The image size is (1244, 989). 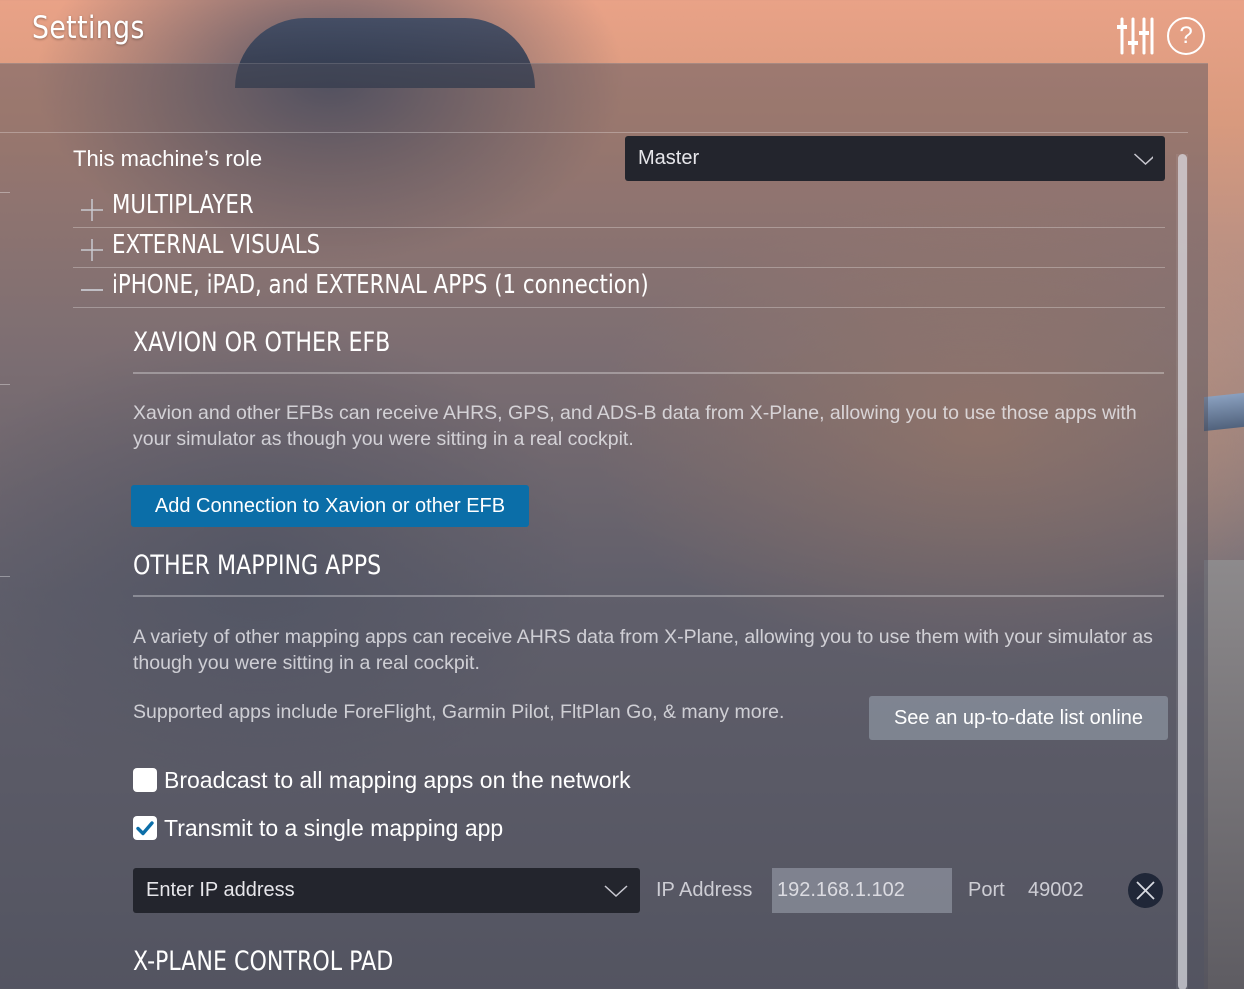 What do you see at coordinates (1182, 571) in the screenshot?
I see `scrollbar-thumb` at bounding box center [1182, 571].